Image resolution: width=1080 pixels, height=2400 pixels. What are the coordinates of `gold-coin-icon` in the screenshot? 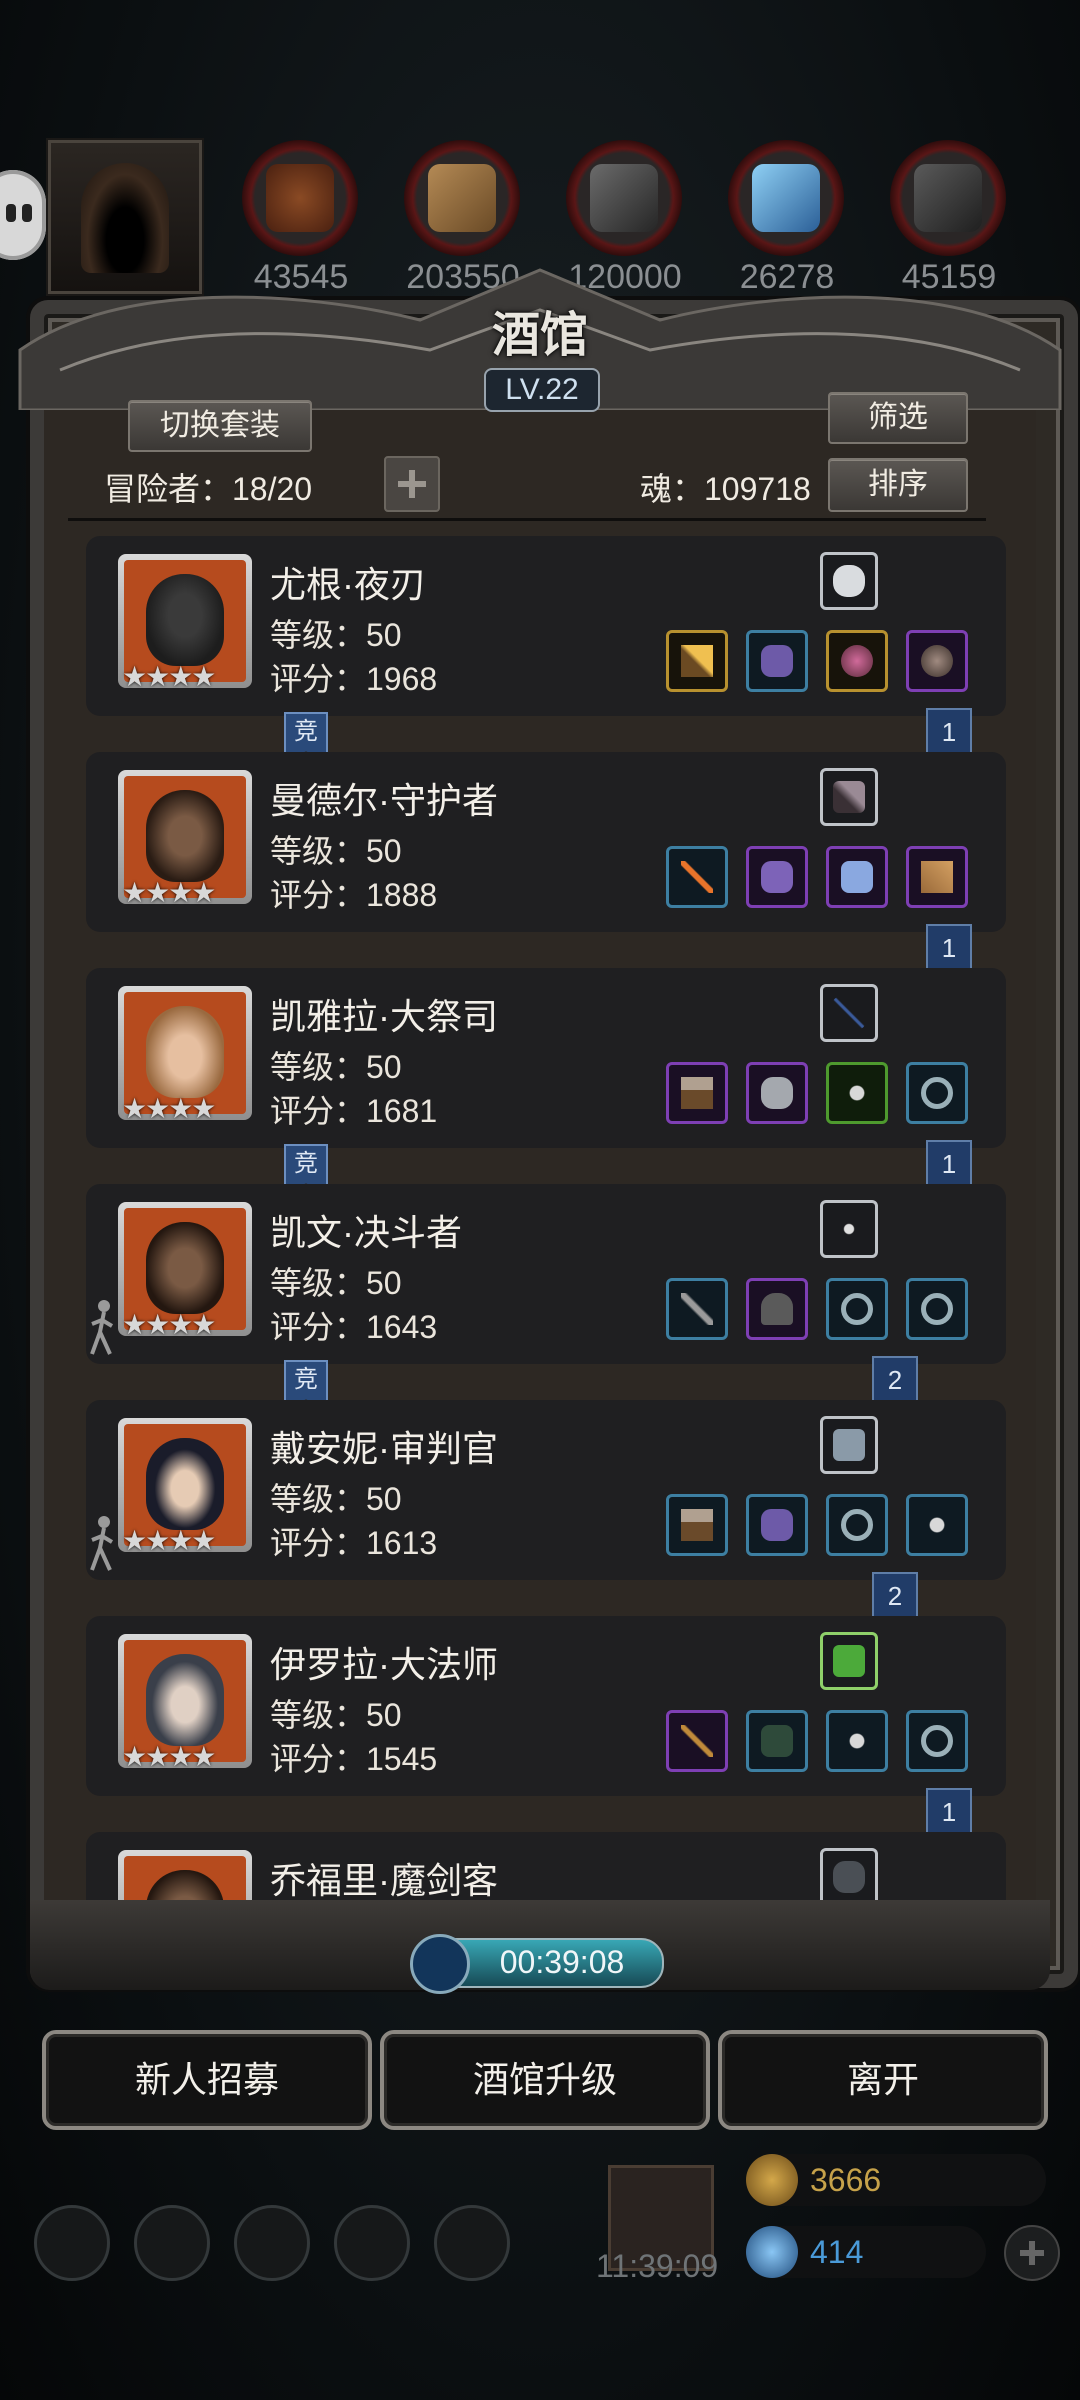 It's located at (772, 2180).